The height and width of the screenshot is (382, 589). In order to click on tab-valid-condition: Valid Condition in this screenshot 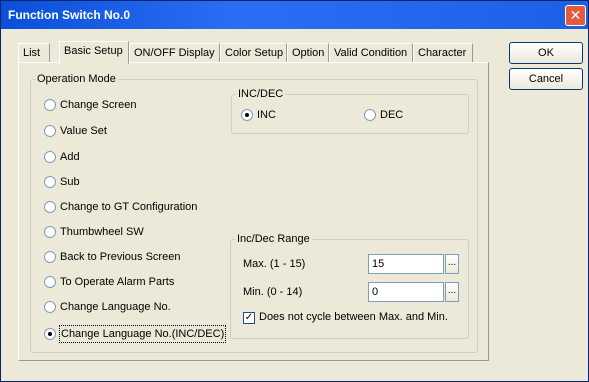, I will do `click(371, 53)`.